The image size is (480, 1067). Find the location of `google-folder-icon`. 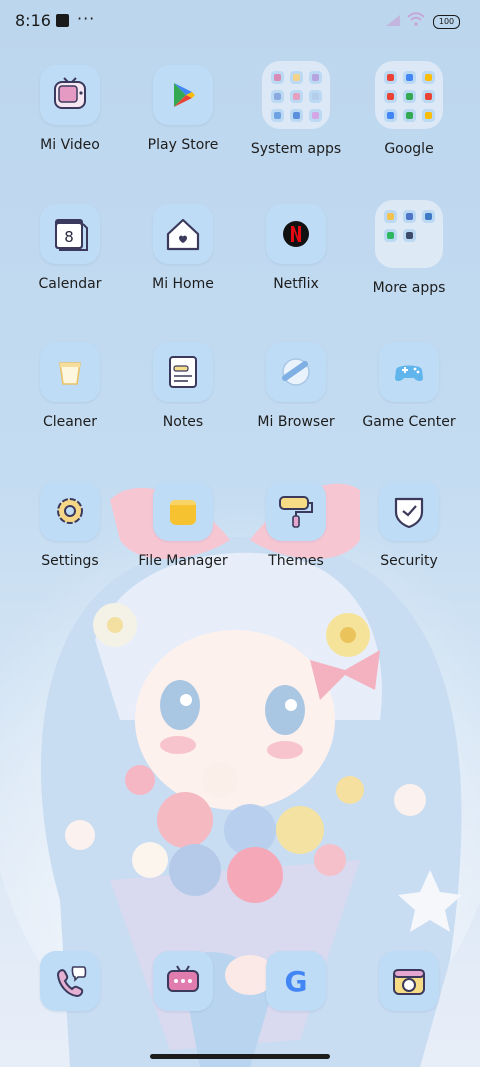

google-folder-icon is located at coordinates (409, 95).